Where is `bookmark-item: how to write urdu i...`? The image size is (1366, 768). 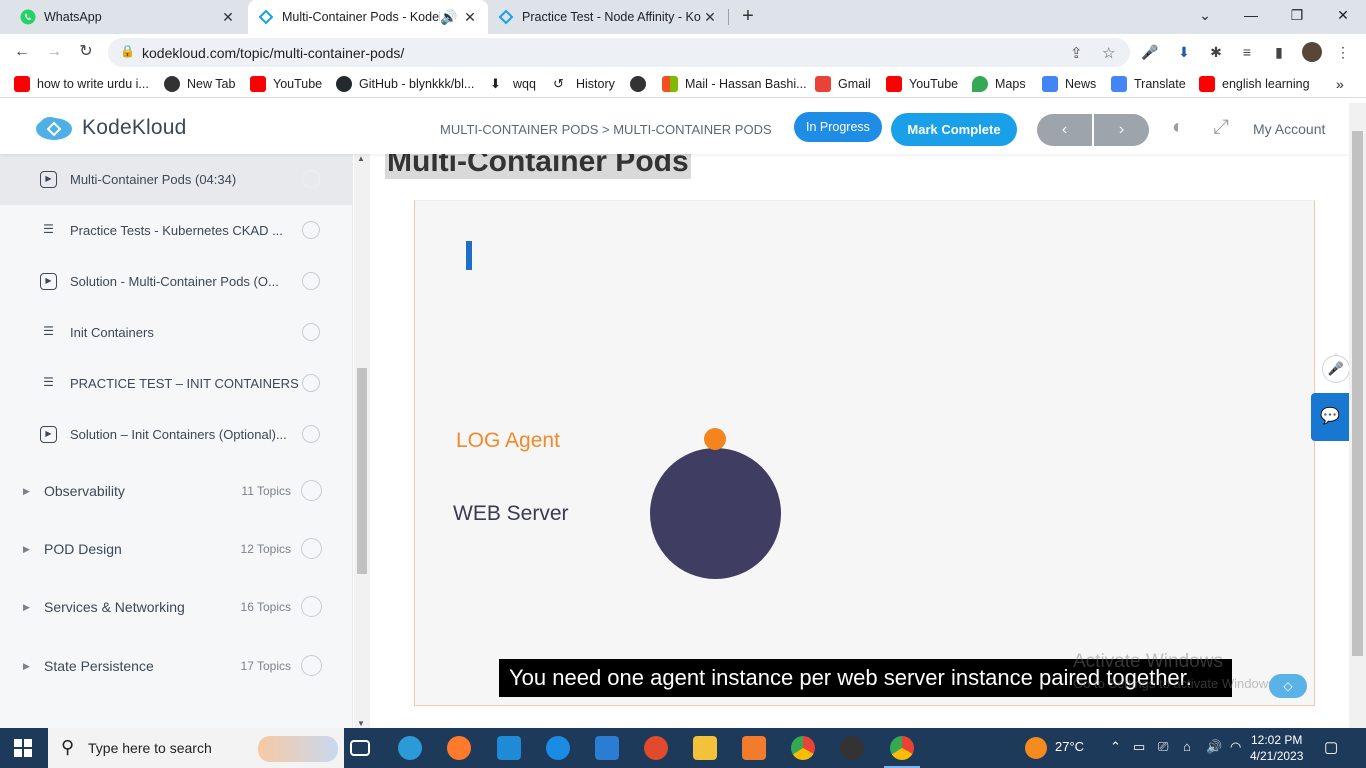
bookmark-item: how to write urdu i... is located at coordinates (81, 84).